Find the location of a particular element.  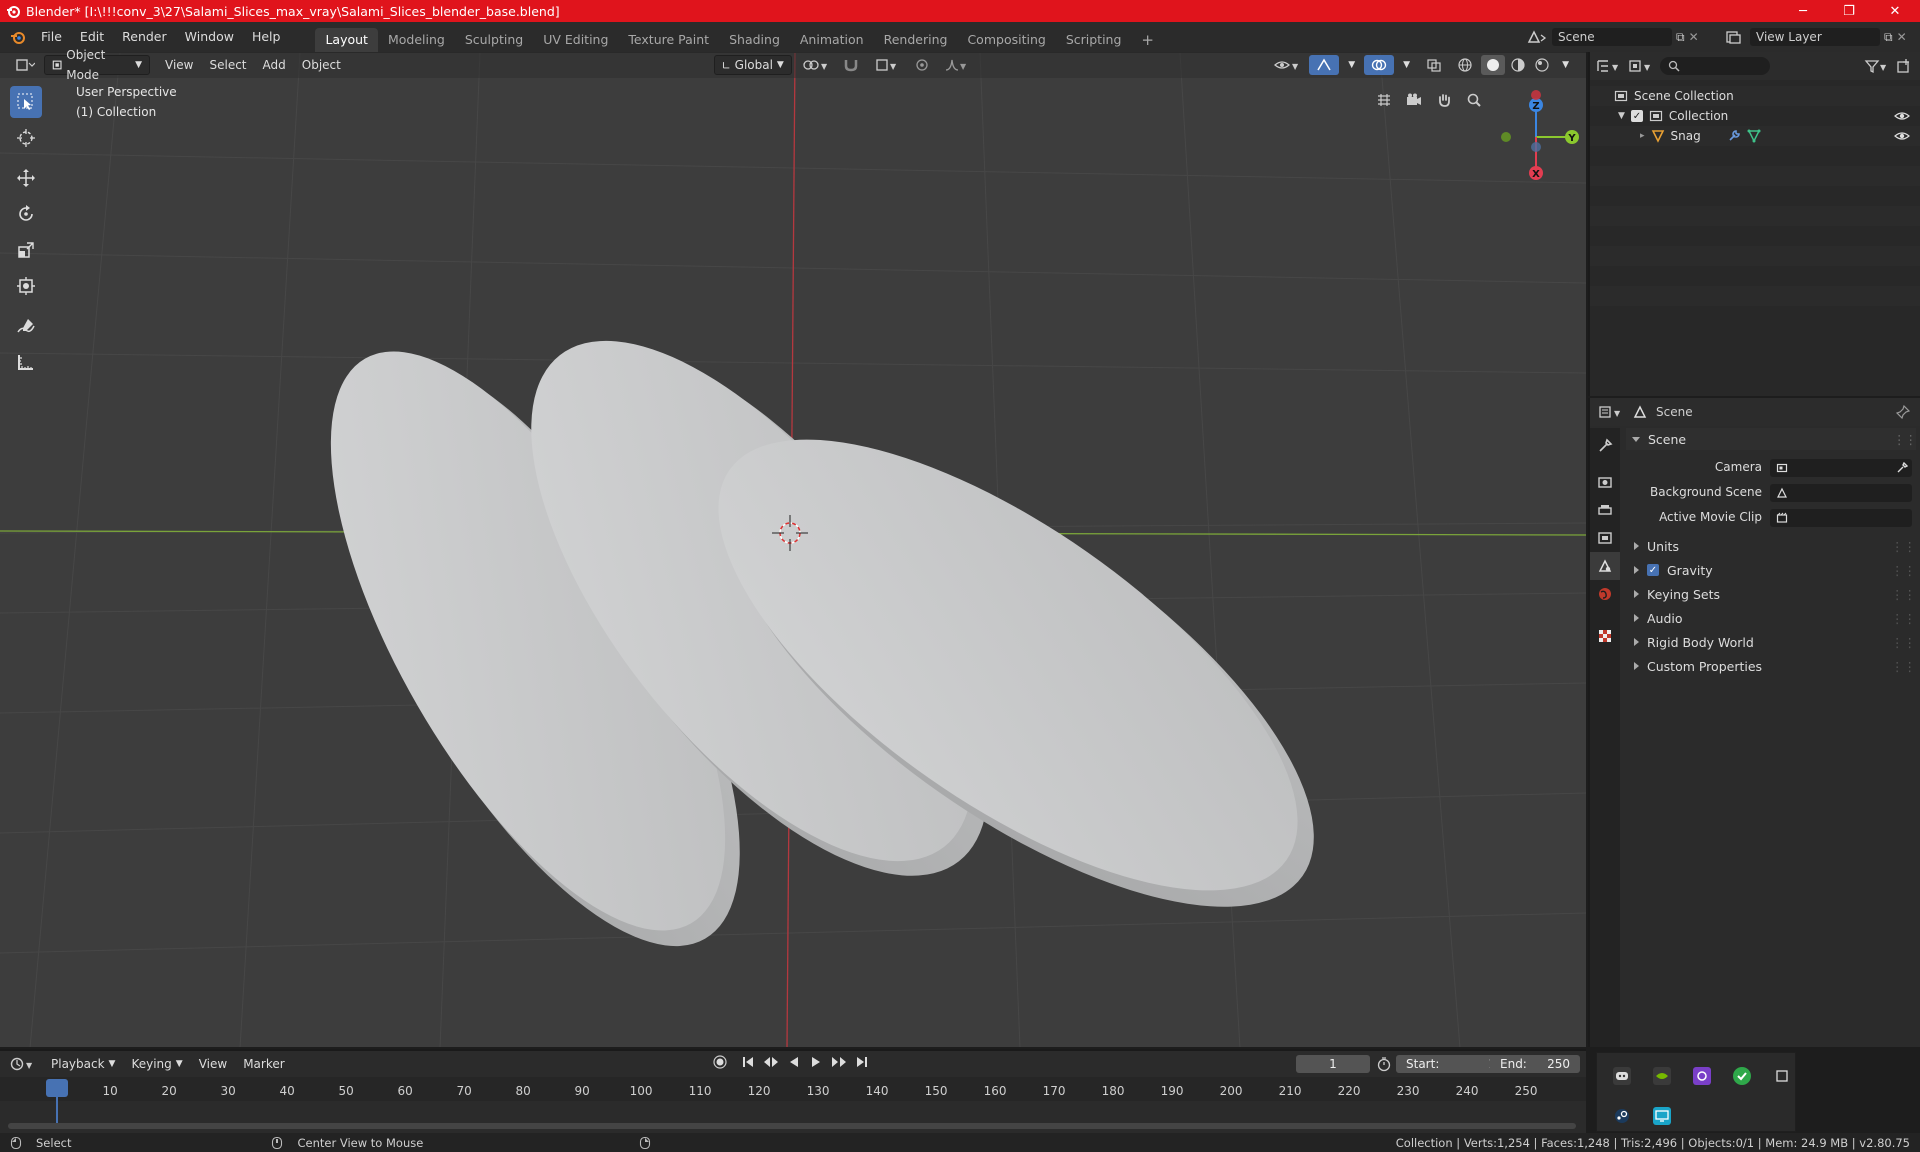

window-tray-icon is located at coordinates (1782, 1076).